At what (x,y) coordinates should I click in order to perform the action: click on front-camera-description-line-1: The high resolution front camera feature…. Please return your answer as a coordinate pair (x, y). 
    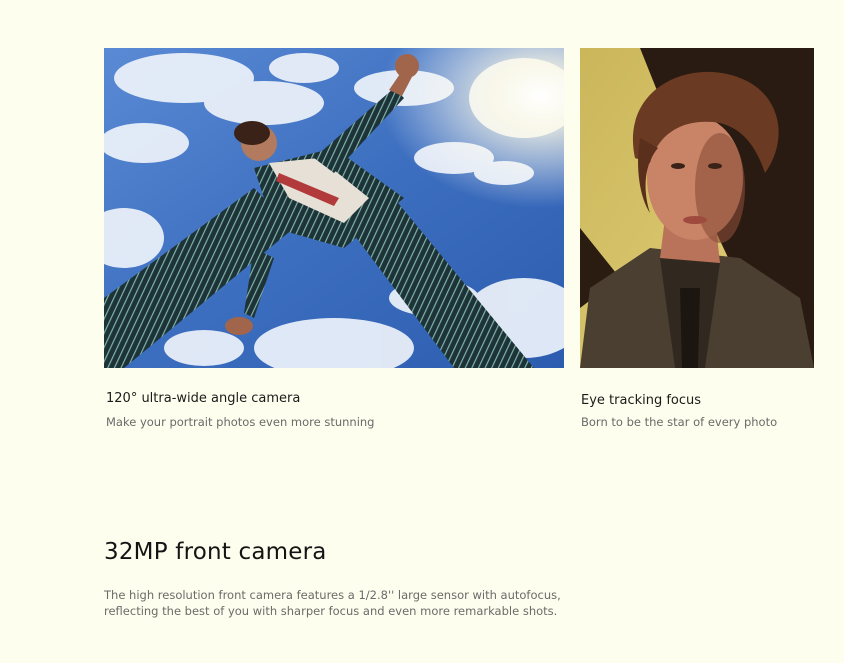
    Looking at the image, I should click on (332, 595).